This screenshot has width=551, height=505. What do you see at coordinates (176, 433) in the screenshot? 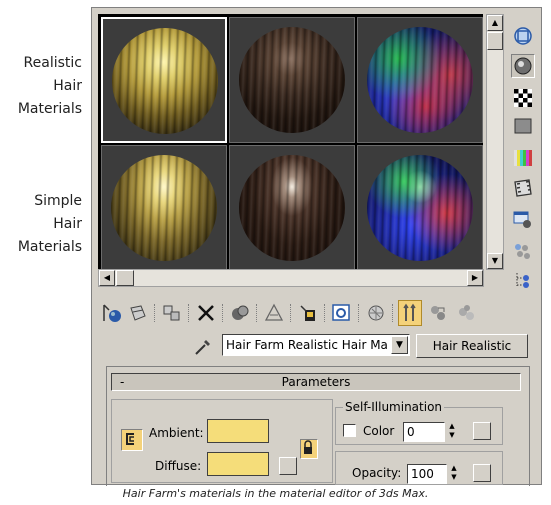
I see `ambient-label: Ambient:` at bounding box center [176, 433].